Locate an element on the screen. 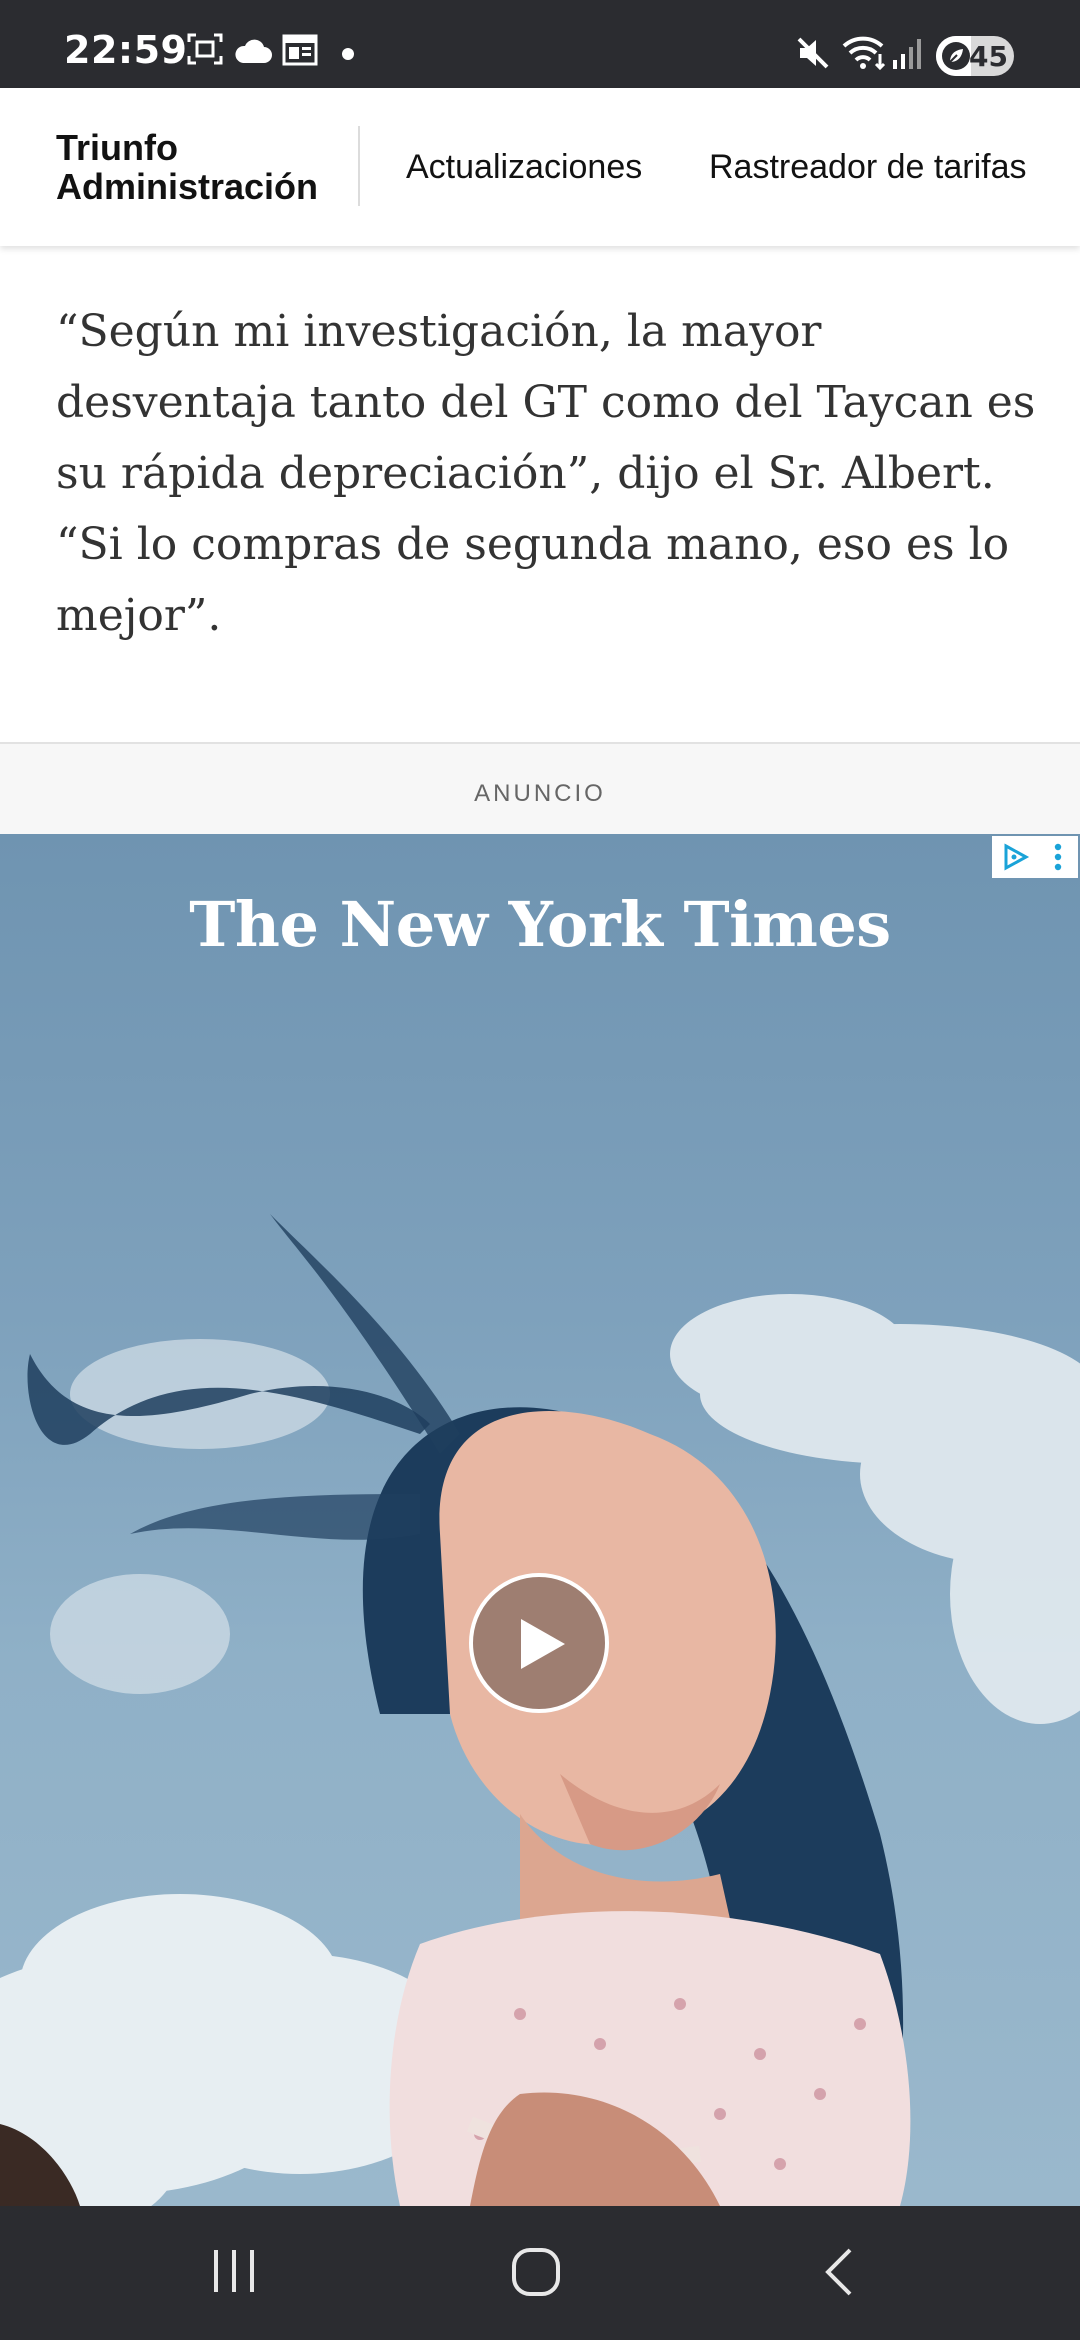 This screenshot has height=2340, width=1080. nav-link-rastreador-de-tarifas: Rastreador de tarifas is located at coordinates (868, 167).